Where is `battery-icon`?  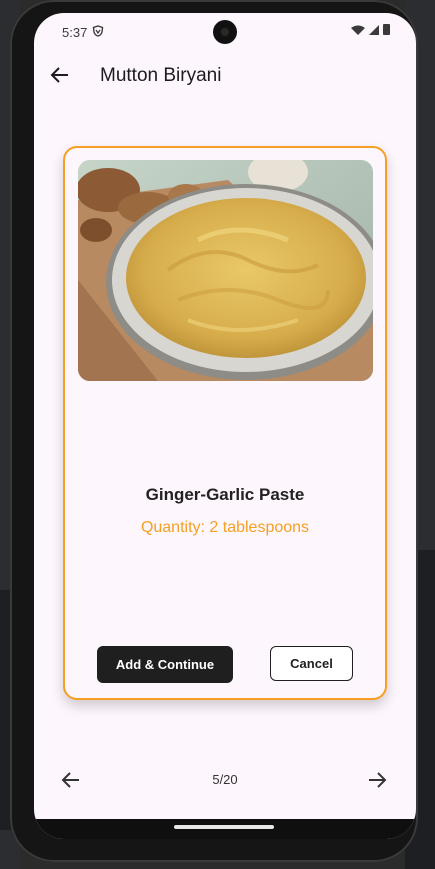 battery-icon is located at coordinates (386, 29).